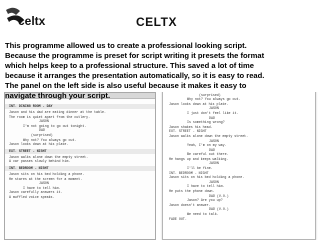 The image size is (320, 240). I want to click on celtx-logo: celtx, so click(30, 19).